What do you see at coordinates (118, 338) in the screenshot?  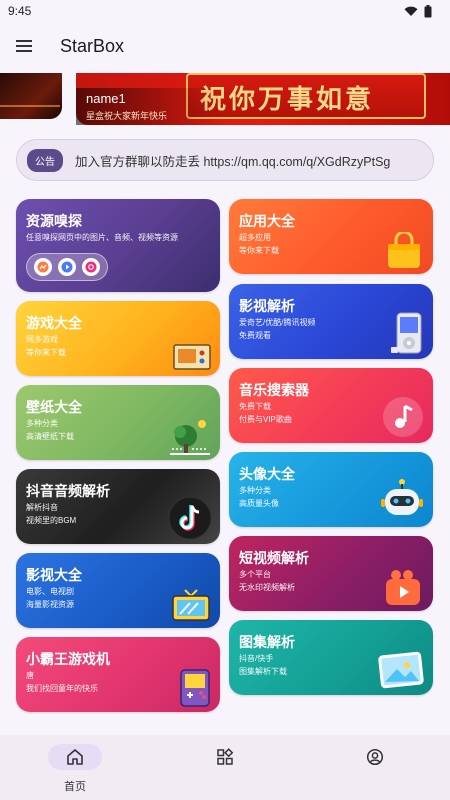 I see `card-games: 游戏大全 网多游戏 等你来下载` at bounding box center [118, 338].